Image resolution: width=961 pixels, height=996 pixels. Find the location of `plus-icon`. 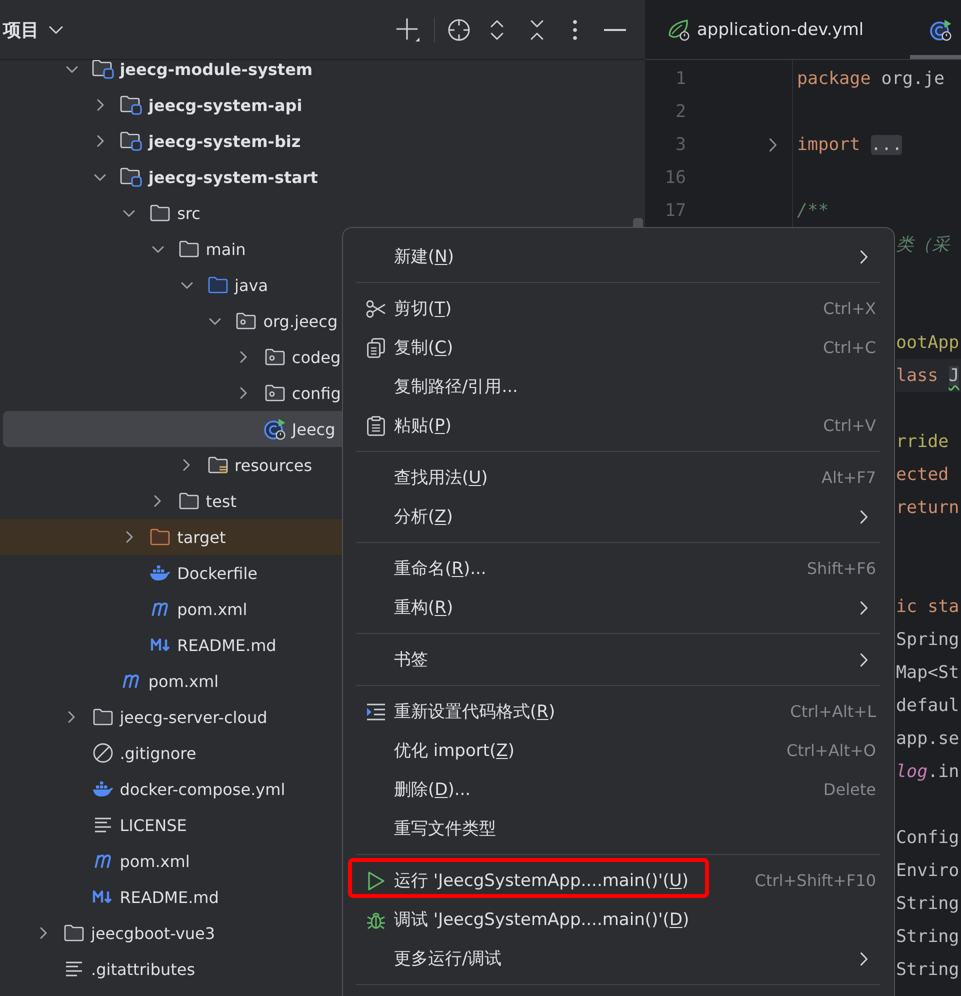

plus-icon is located at coordinates (408, 30).